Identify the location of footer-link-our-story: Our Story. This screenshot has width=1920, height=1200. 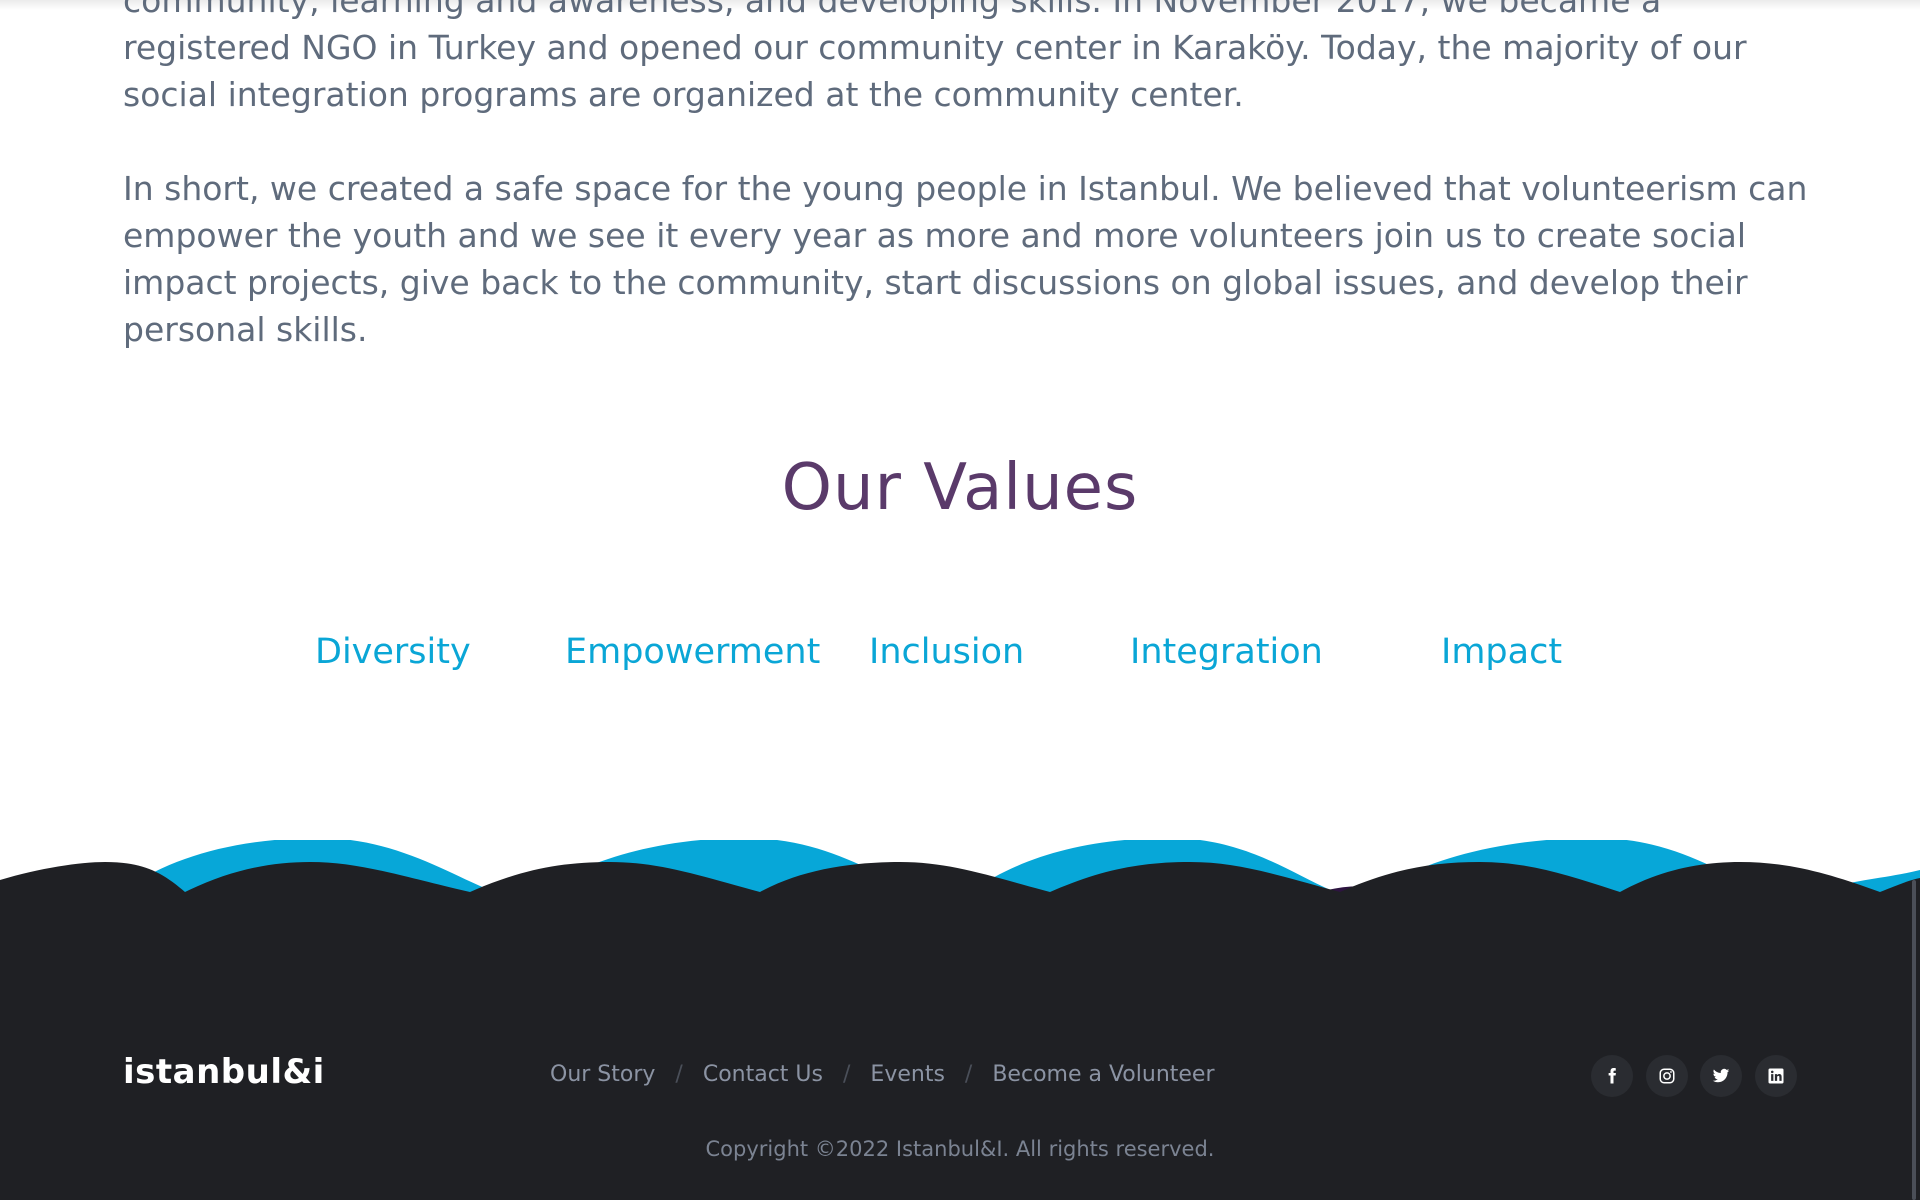
(602, 1075).